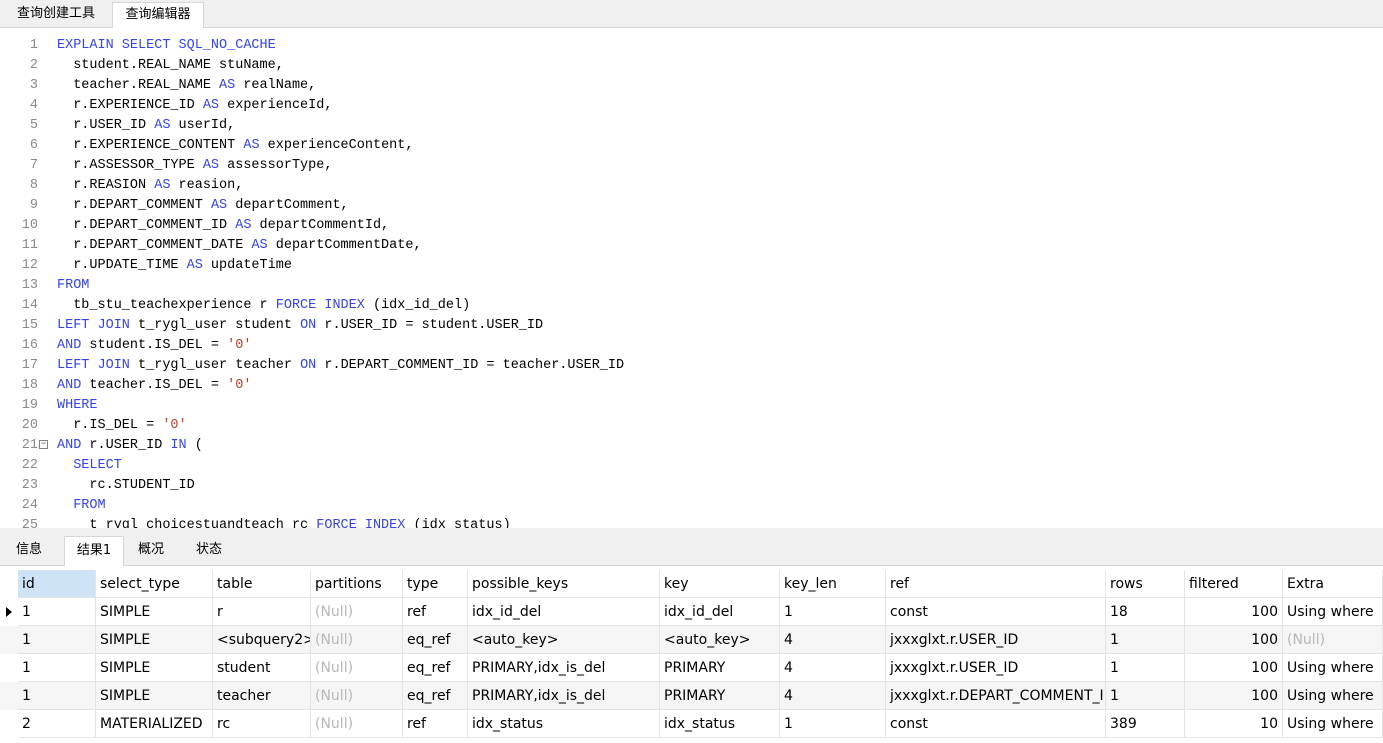 The width and height of the screenshot is (1383, 743). What do you see at coordinates (1145, 584) in the screenshot?
I see `column-header-rows: rows` at bounding box center [1145, 584].